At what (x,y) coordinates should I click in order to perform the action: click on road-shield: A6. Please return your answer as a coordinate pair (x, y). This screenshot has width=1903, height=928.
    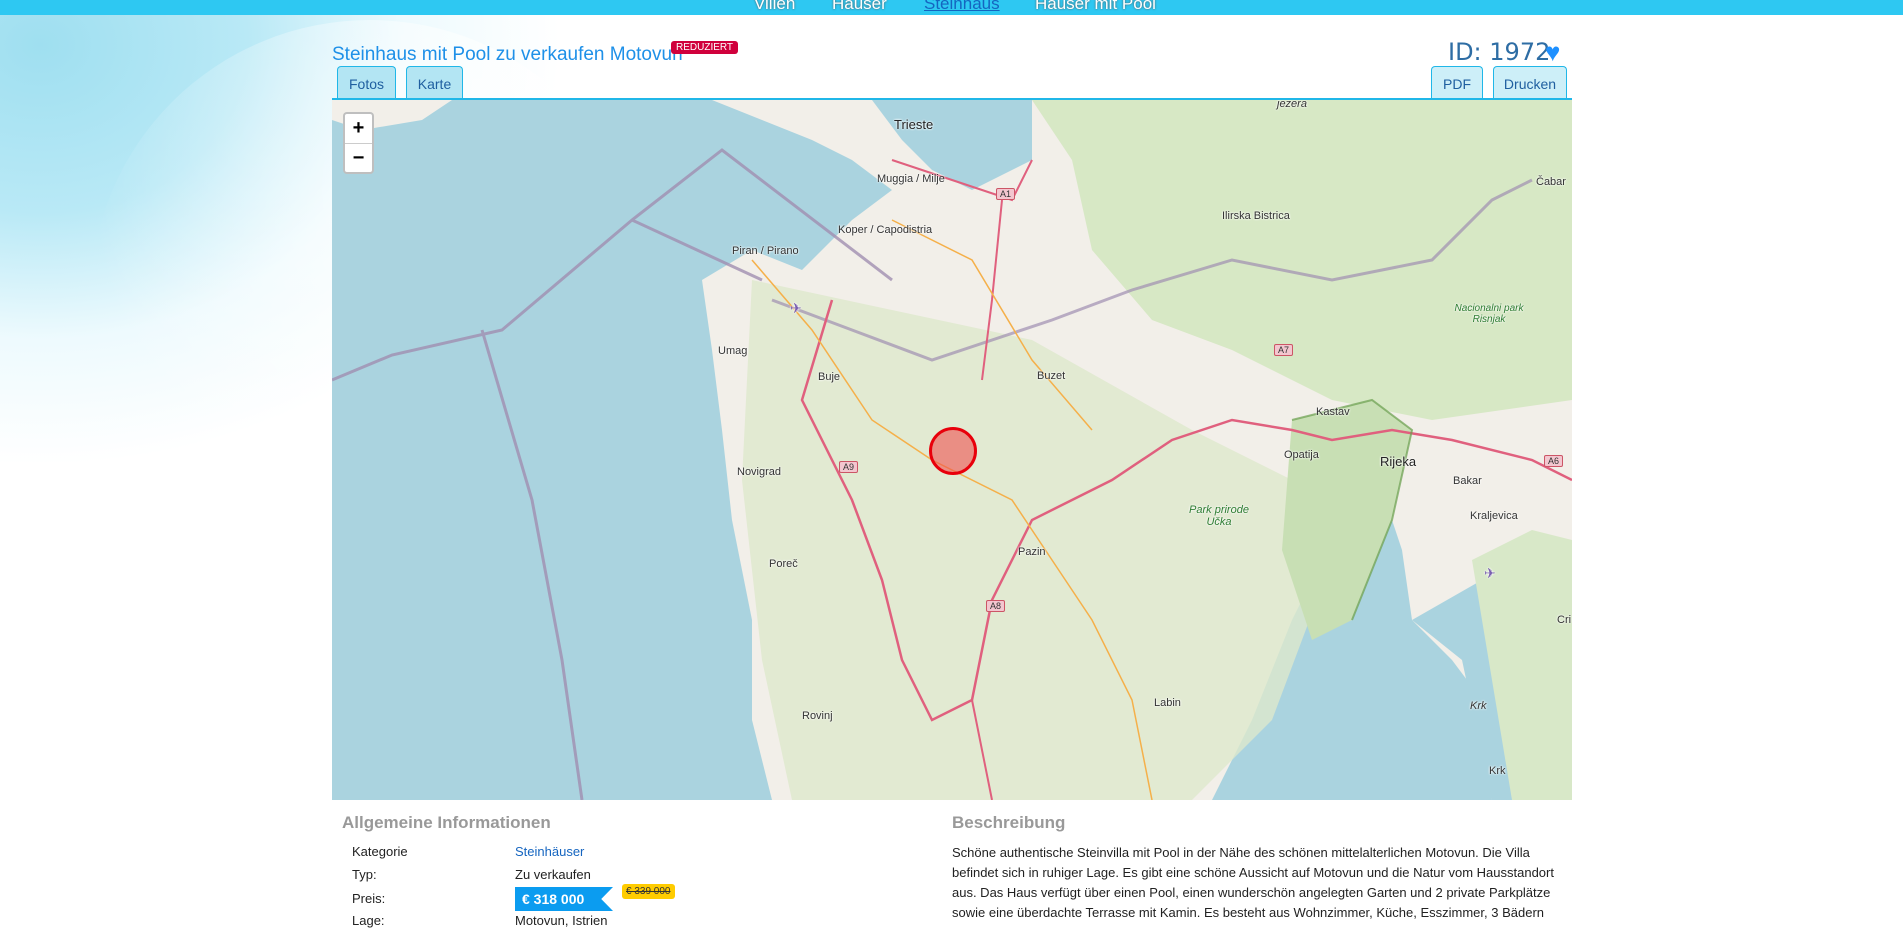
    Looking at the image, I should click on (1554, 461).